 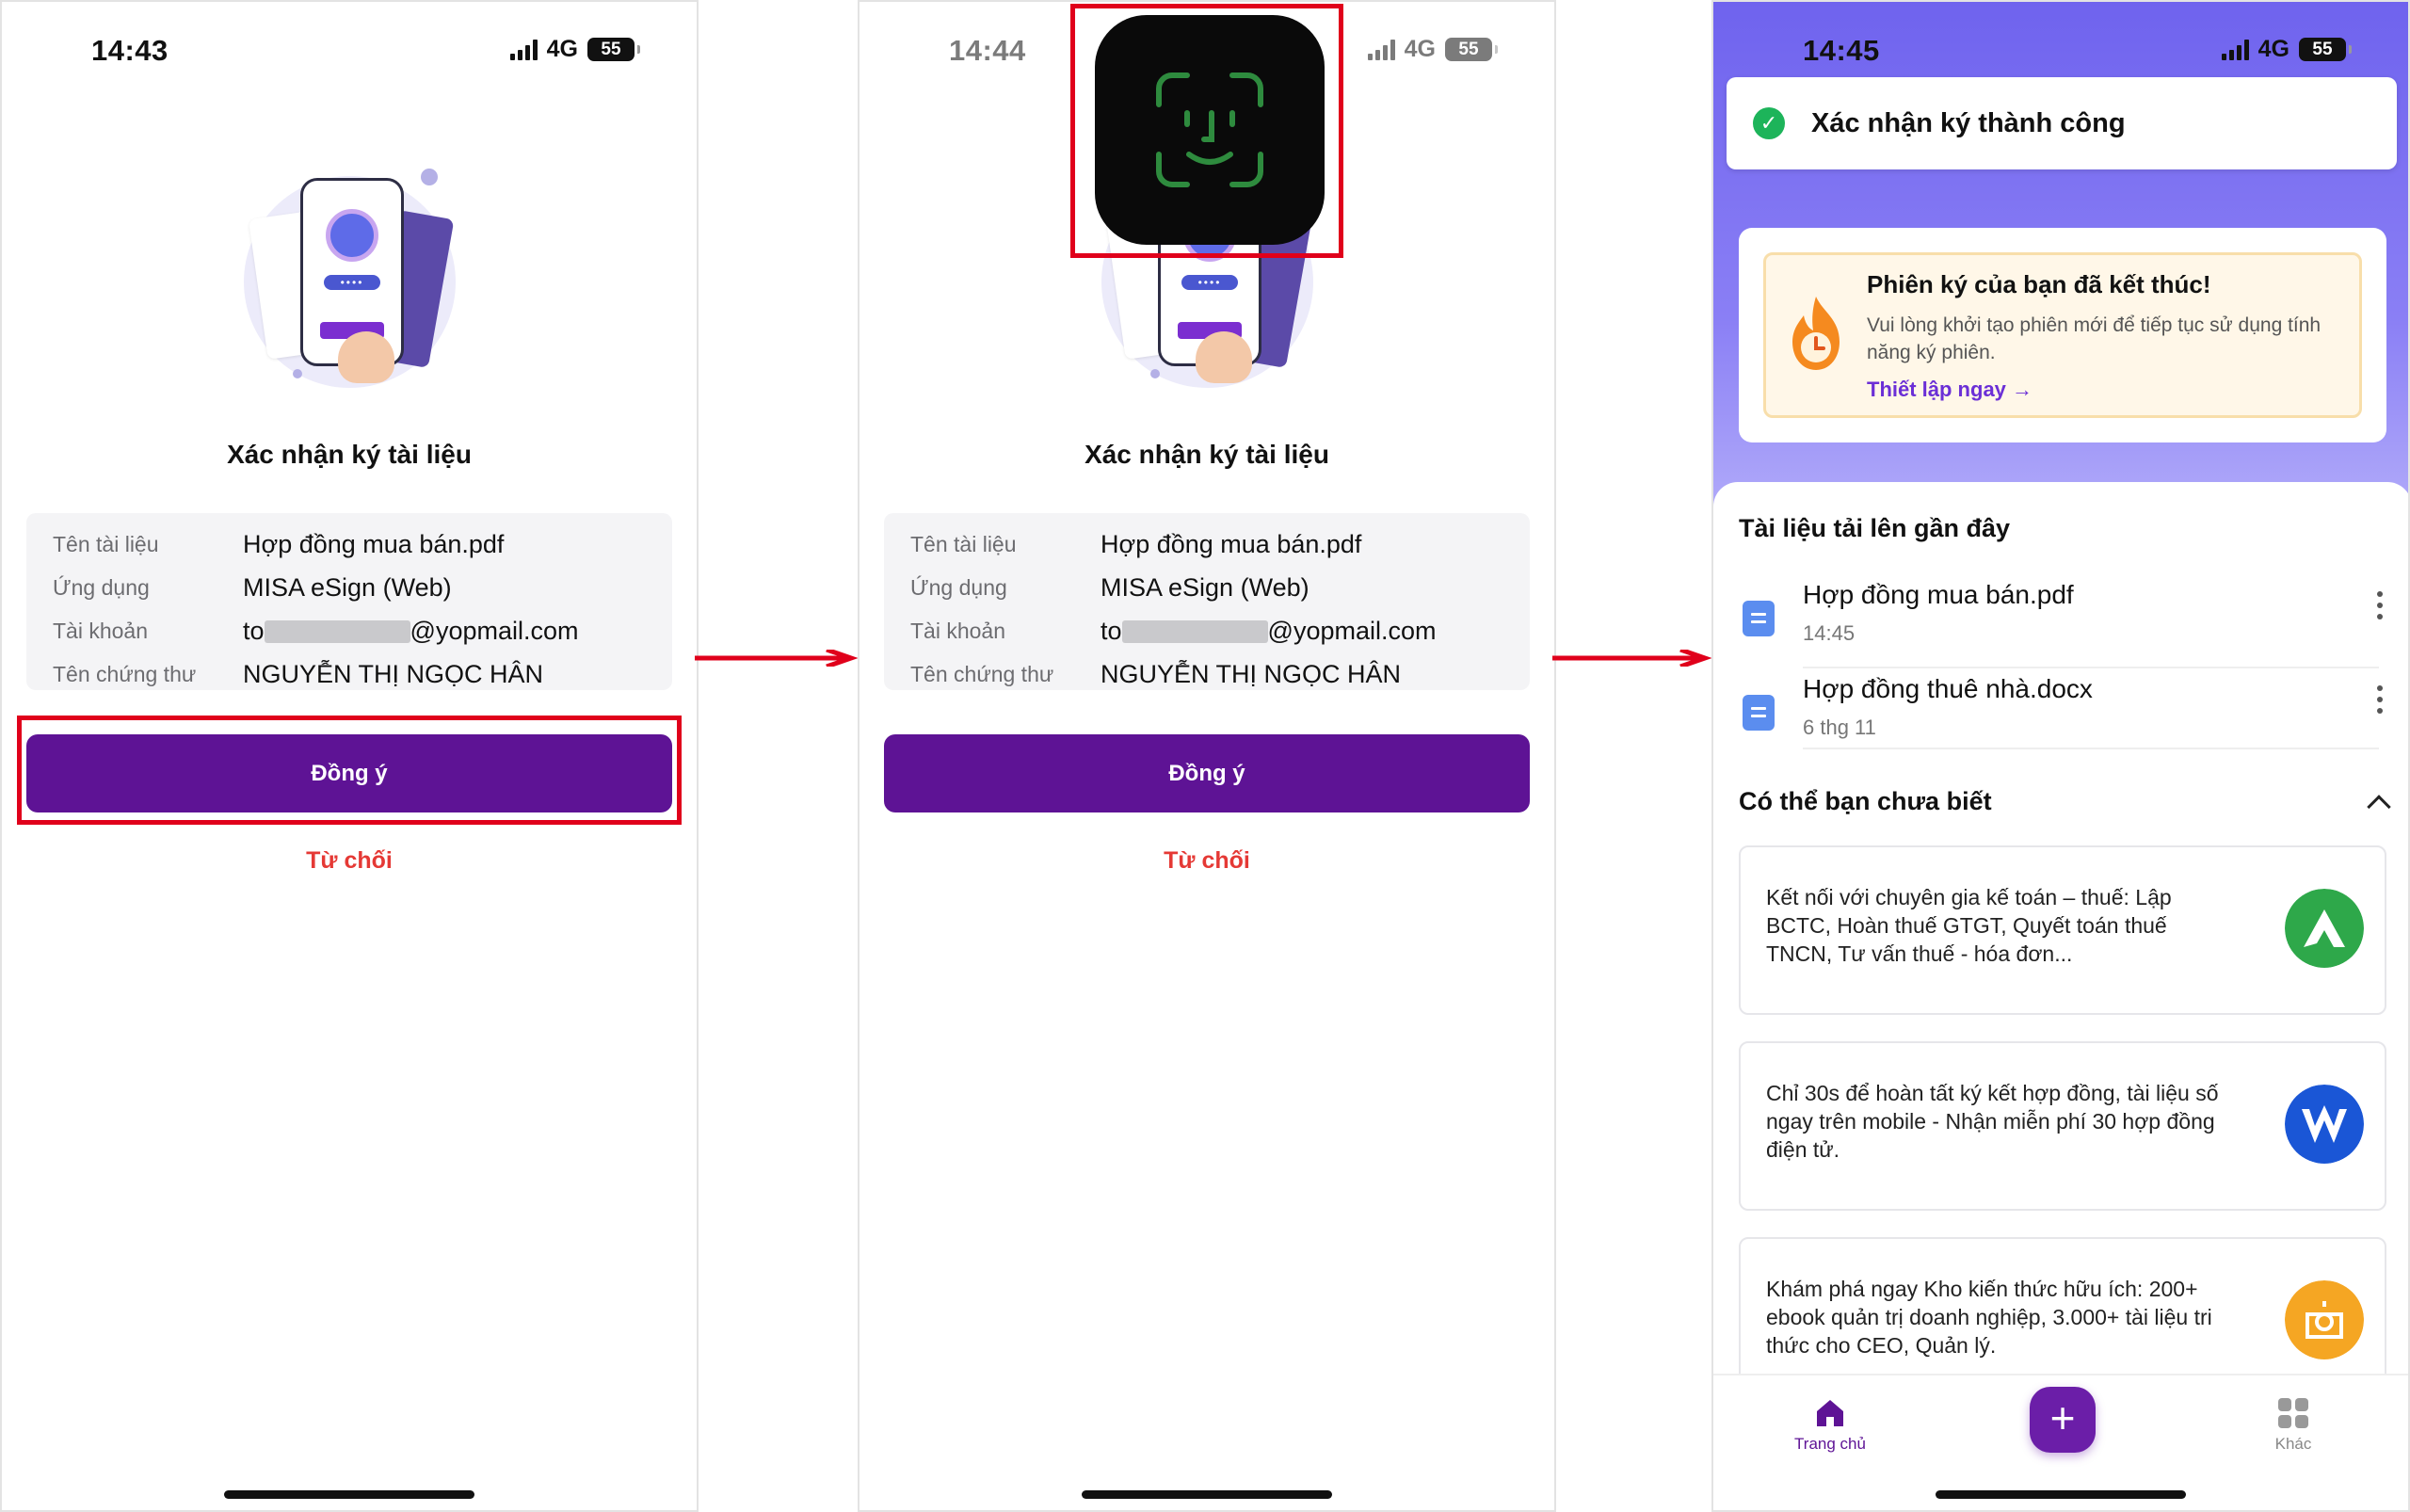 What do you see at coordinates (1206, 131) in the screenshot?
I see `highlight-face-id` at bounding box center [1206, 131].